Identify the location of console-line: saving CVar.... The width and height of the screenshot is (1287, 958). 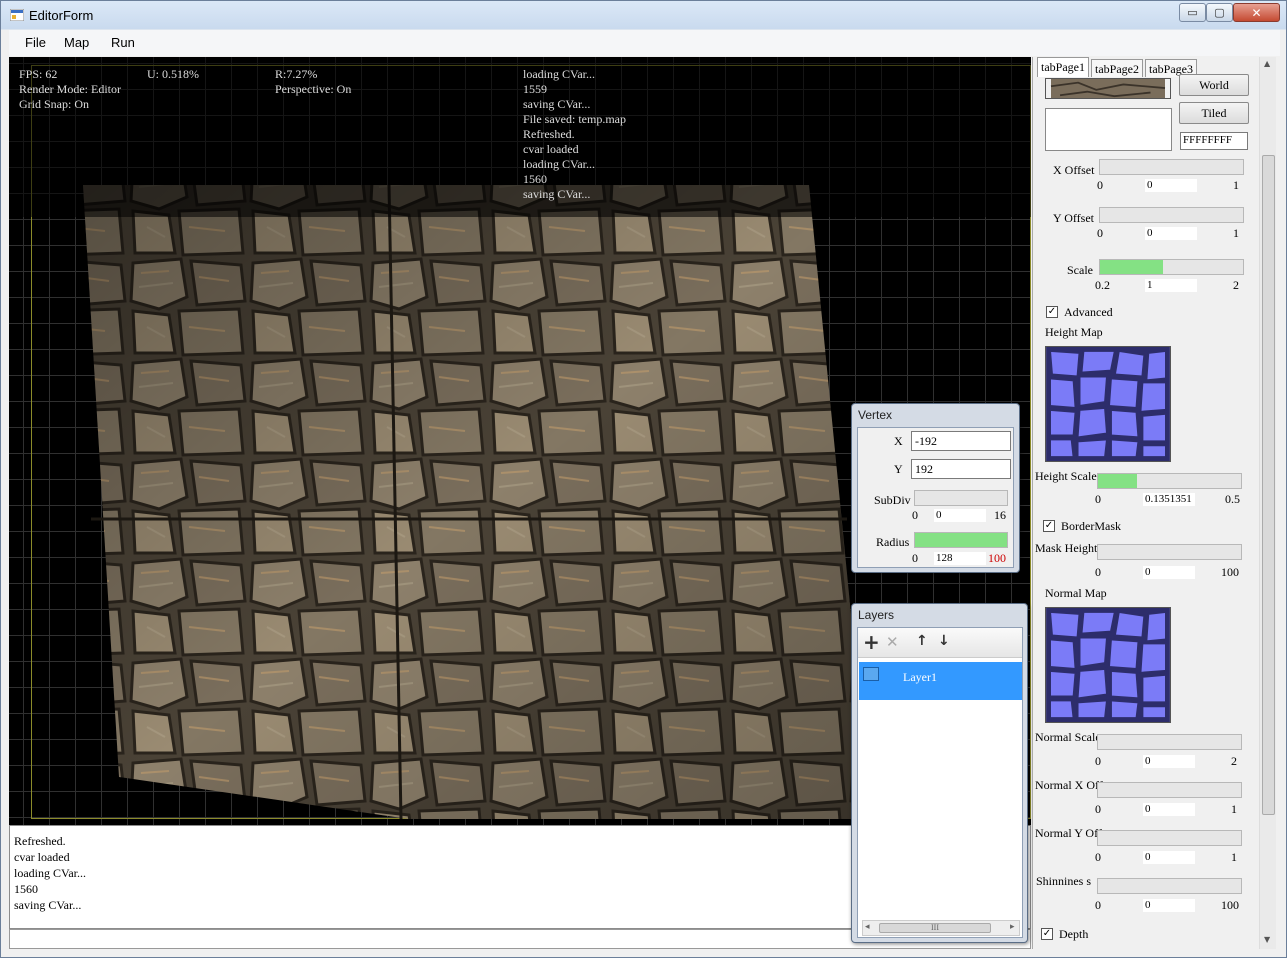
(48, 905).